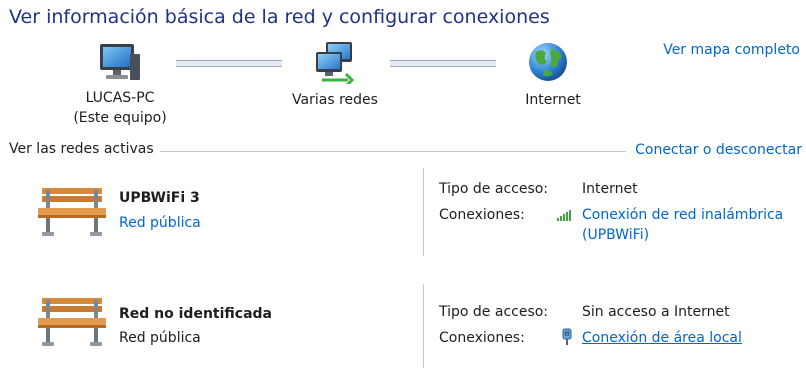  Describe the element at coordinates (335, 100) in the screenshot. I see `multiple-networks-label: Varias redes` at that location.